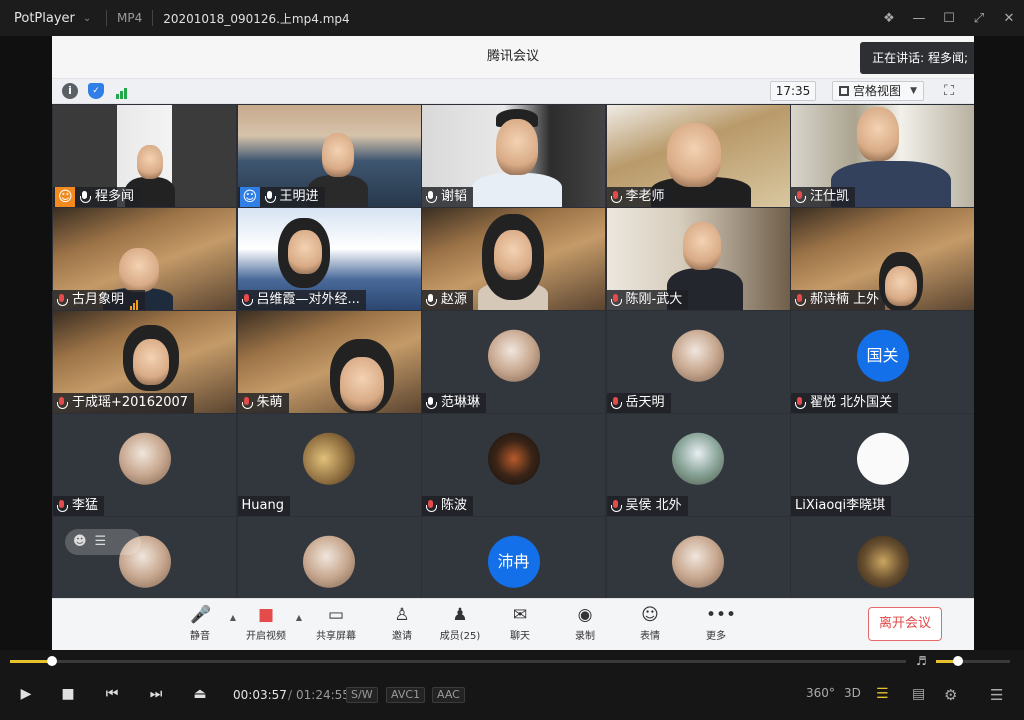  Describe the element at coordinates (329, 156) in the screenshot. I see `participant-tile: 王明进` at that location.